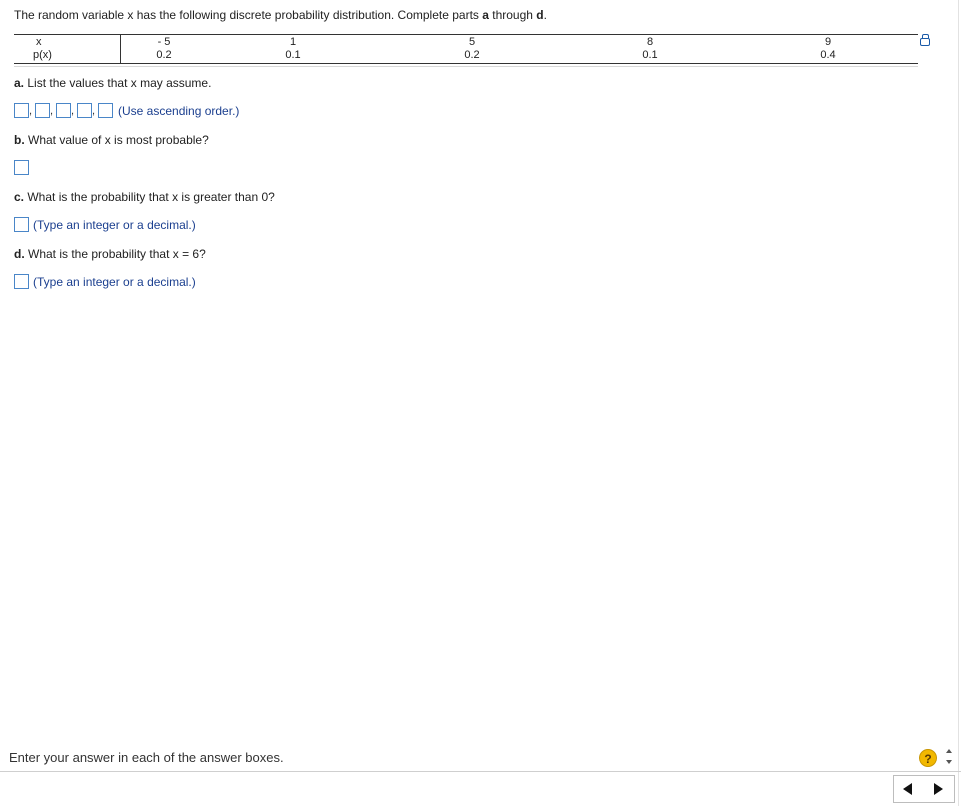 The height and width of the screenshot is (806, 961). I want to click on table-cell-x: 8, so click(650, 42).